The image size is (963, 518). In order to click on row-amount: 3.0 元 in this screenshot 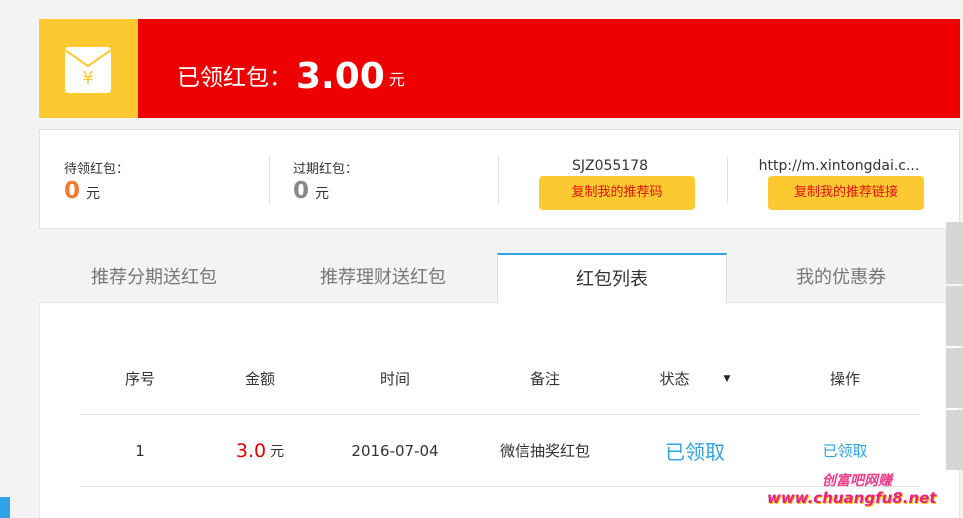, I will do `click(260, 450)`.